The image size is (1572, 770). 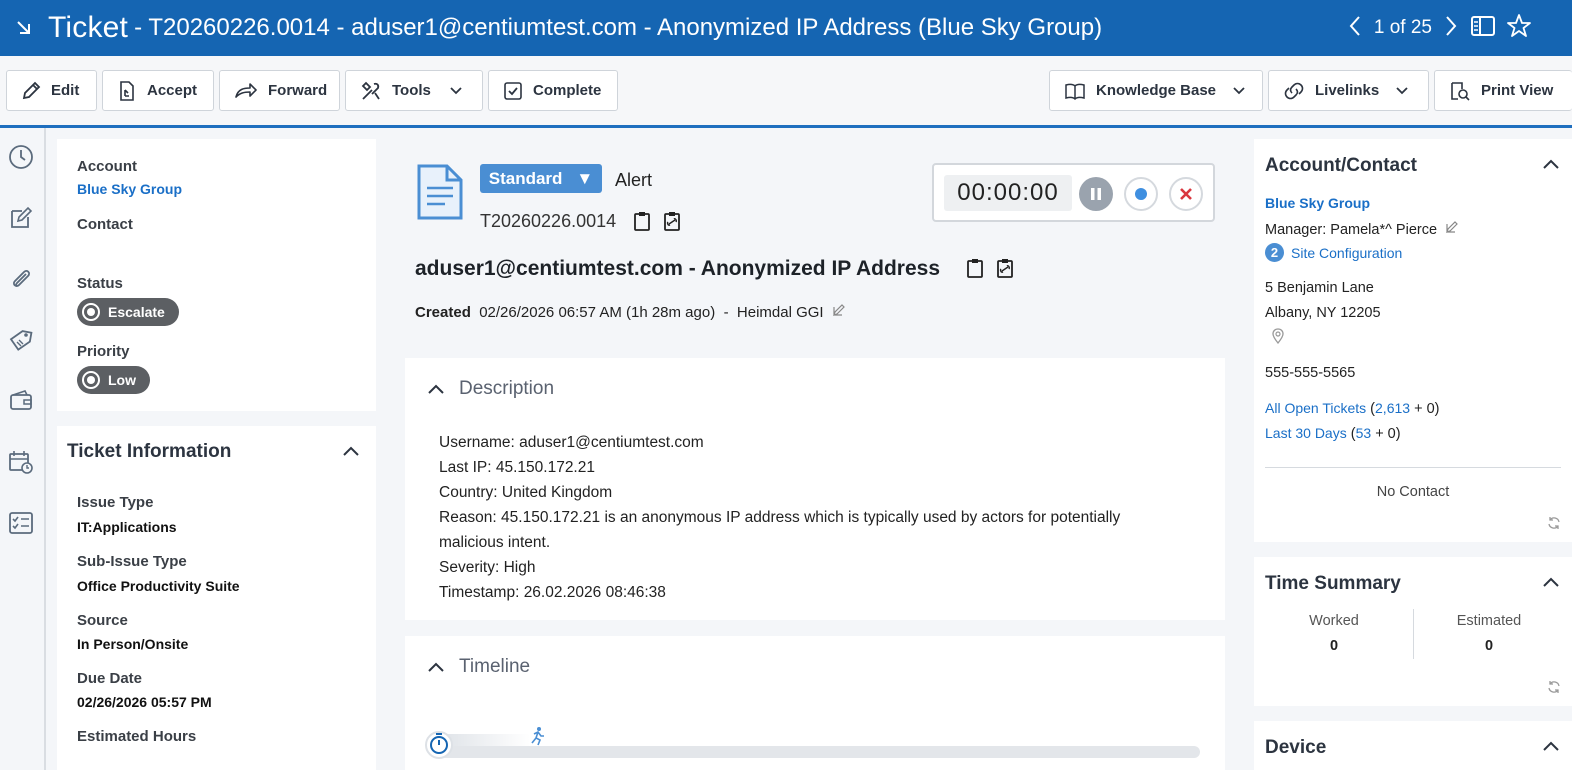 What do you see at coordinates (553, 90) in the screenshot?
I see `complete-button: Complete` at bounding box center [553, 90].